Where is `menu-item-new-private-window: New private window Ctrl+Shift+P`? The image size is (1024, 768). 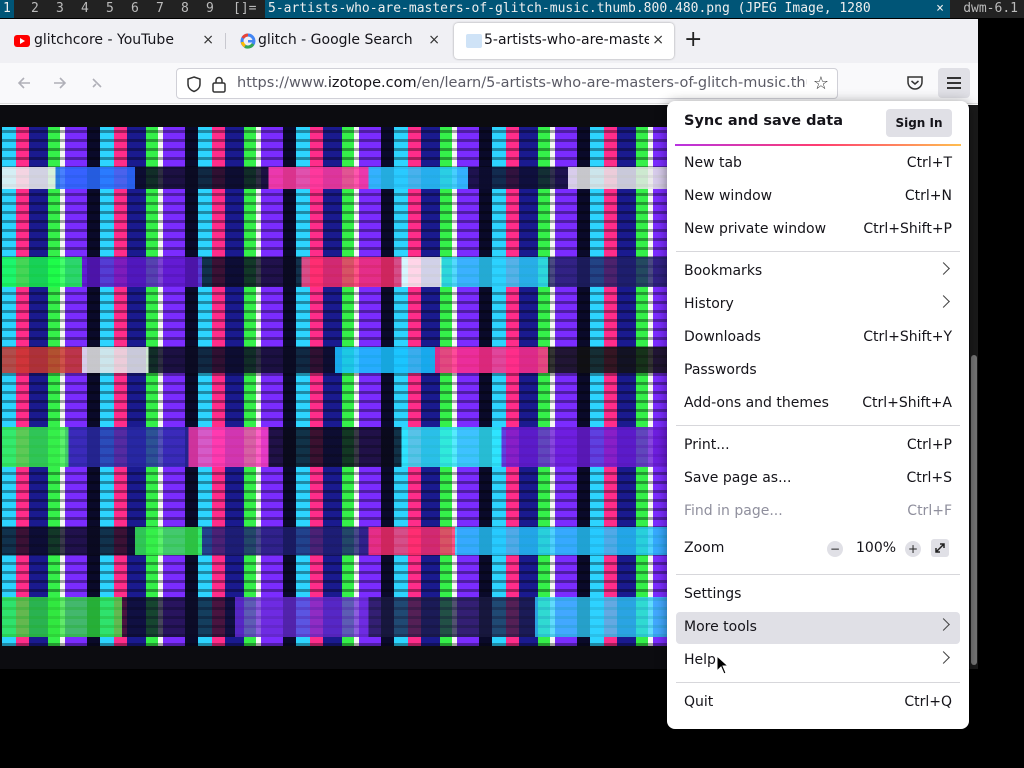
menu-item-new-private-window: New private window Ctrl+Shift+P is located at coordinates (818, 230).